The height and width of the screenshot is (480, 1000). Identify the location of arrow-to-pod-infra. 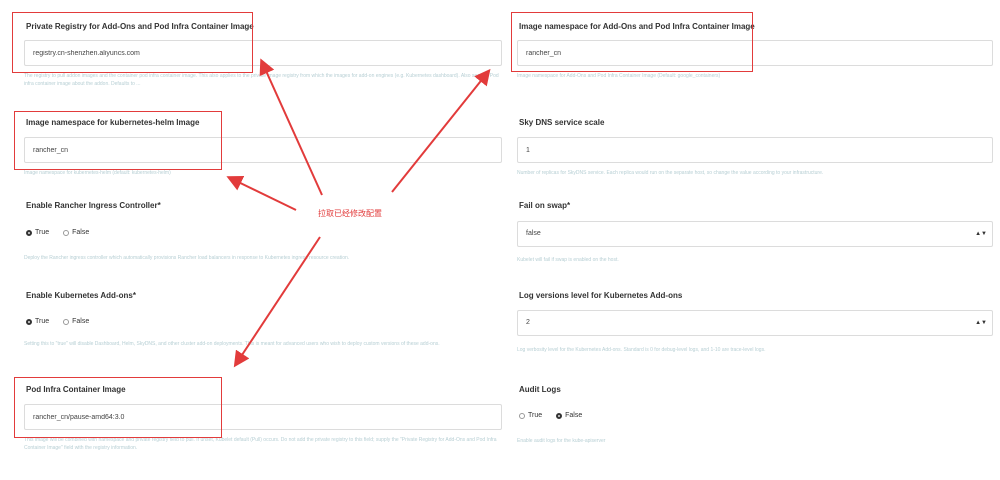
(277, 302).